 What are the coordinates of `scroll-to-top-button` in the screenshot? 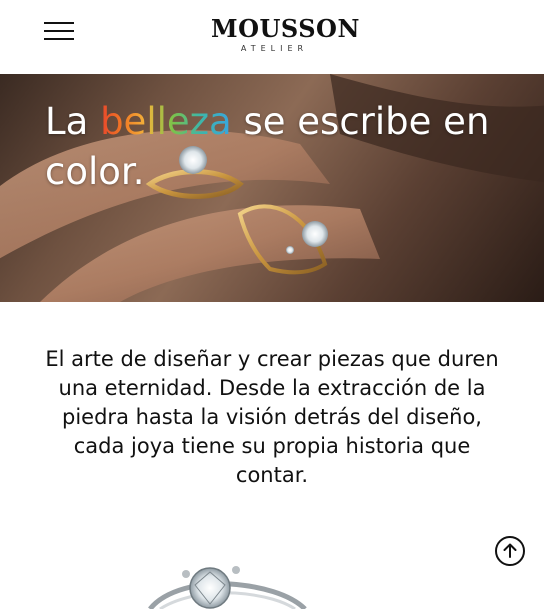 It's located at (510, 551).